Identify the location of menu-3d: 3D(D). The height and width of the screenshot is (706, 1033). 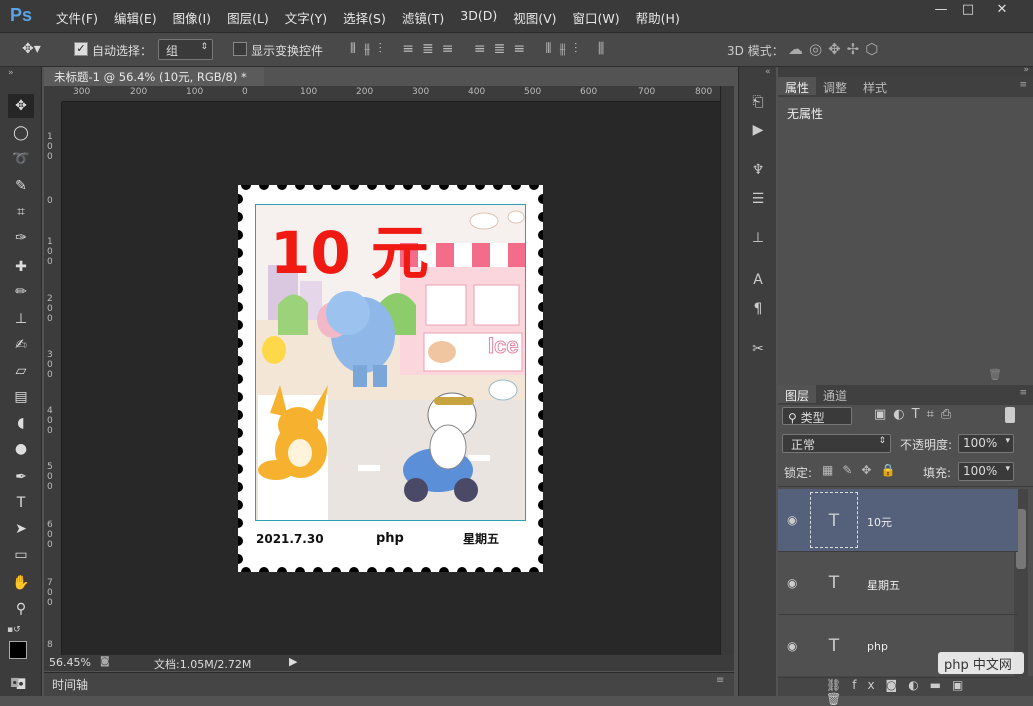
(478, 17).